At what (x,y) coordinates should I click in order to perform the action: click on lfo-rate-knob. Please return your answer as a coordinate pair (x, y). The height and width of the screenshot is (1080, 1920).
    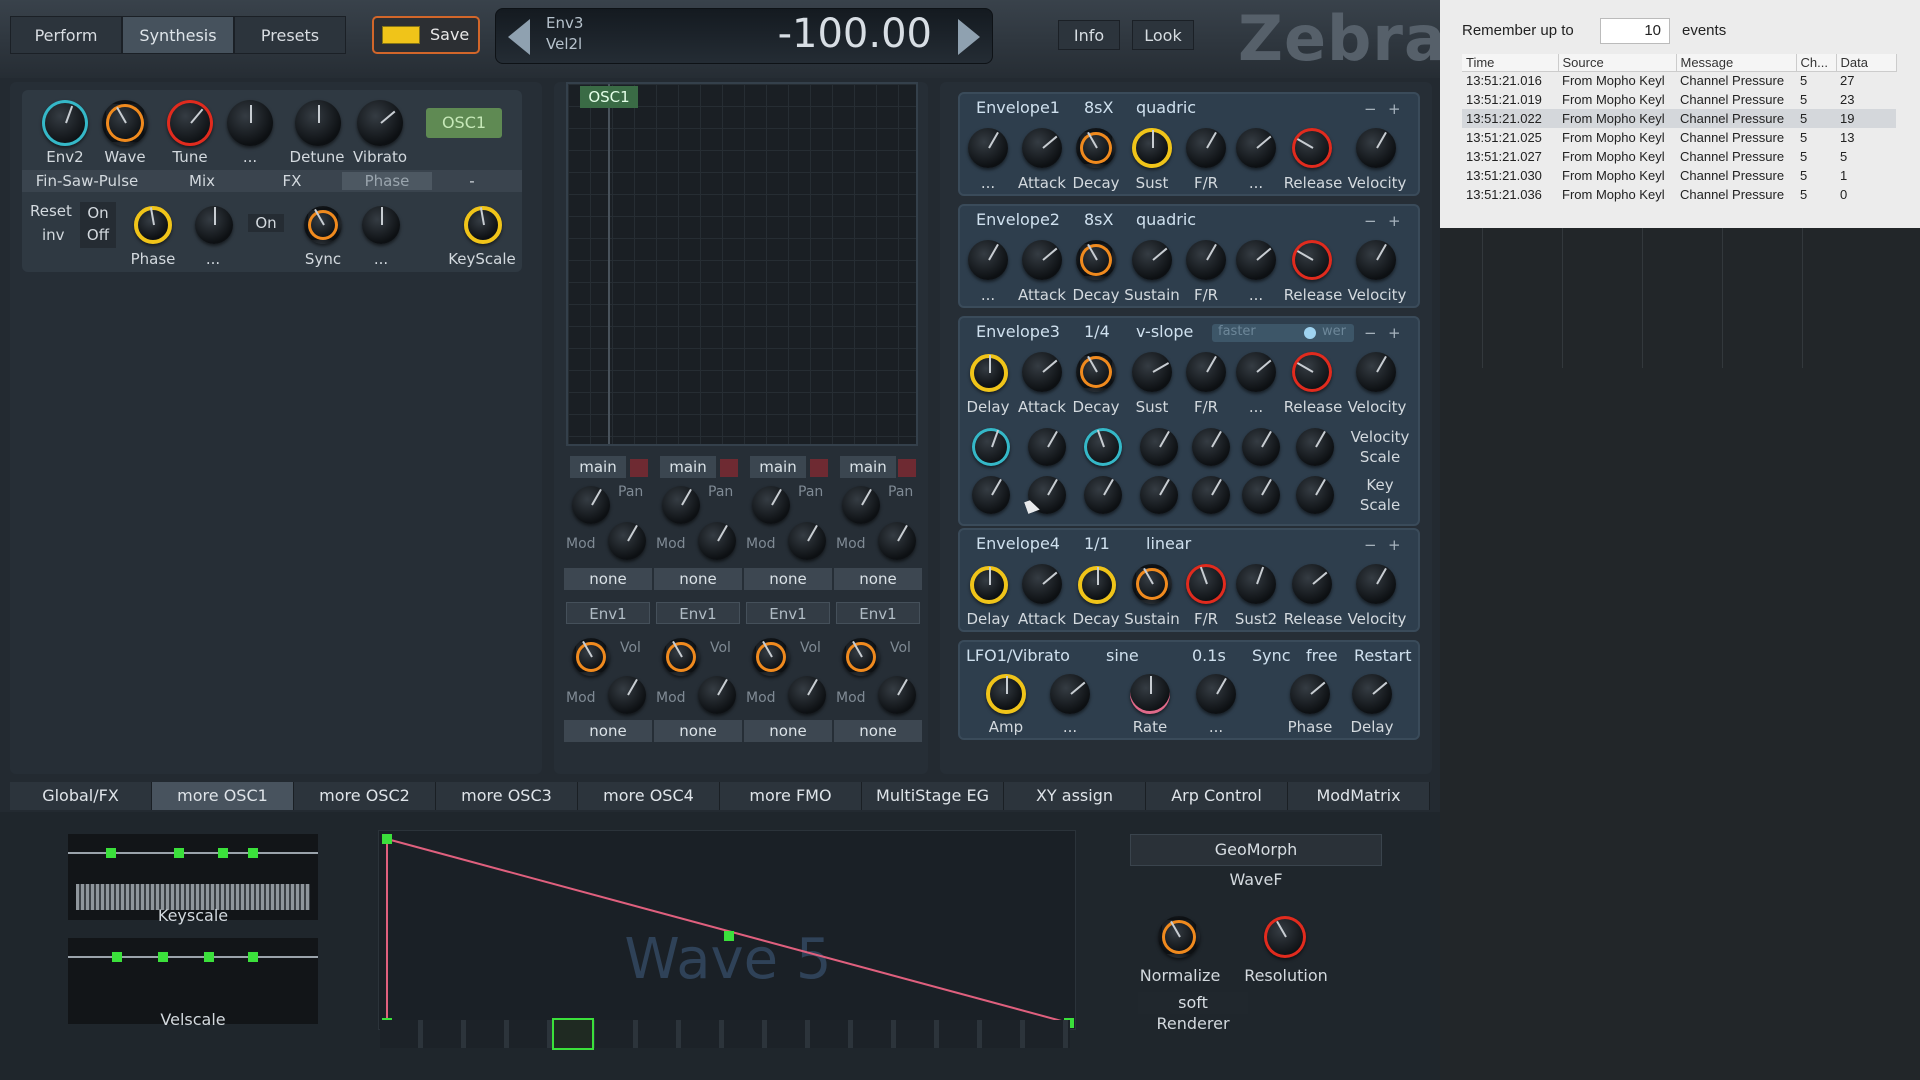
    Looking at the image, I should click on (1150, 694).